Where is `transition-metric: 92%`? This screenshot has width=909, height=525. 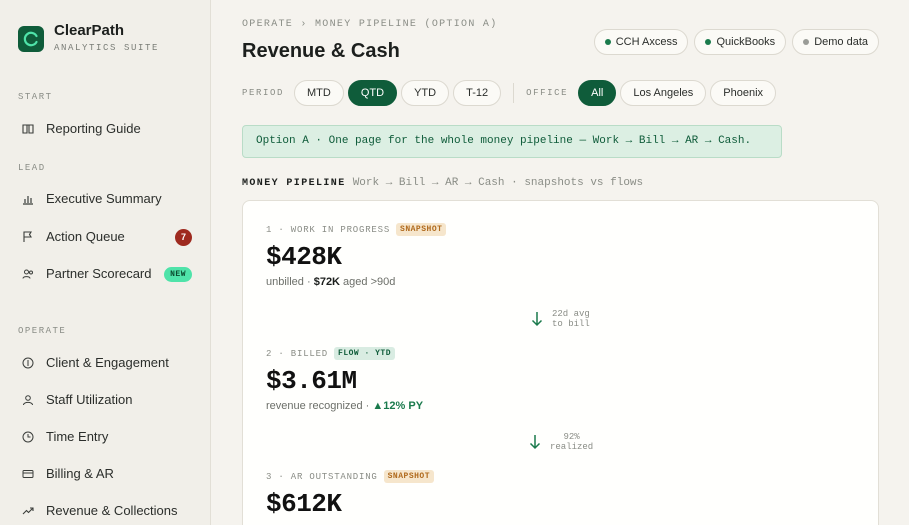 transition-metric: 92% is located at coordinates (571, 437).